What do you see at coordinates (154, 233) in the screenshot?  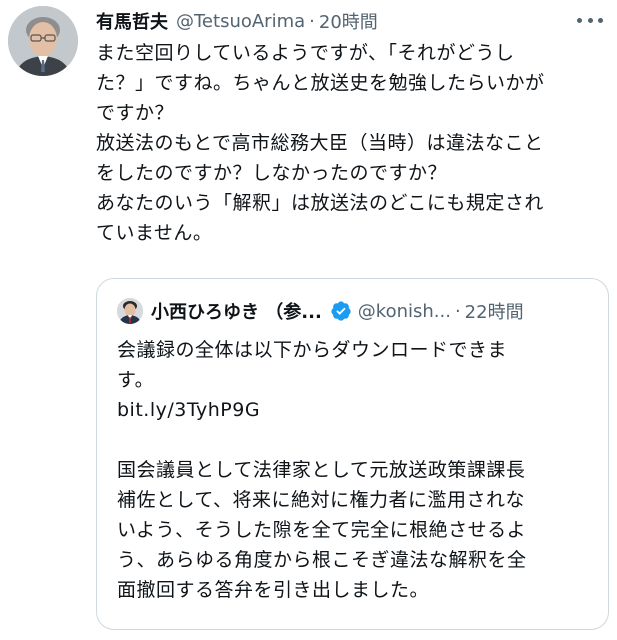 I see `tweet-text-line: ていません。` at bounding box center [154, 233].